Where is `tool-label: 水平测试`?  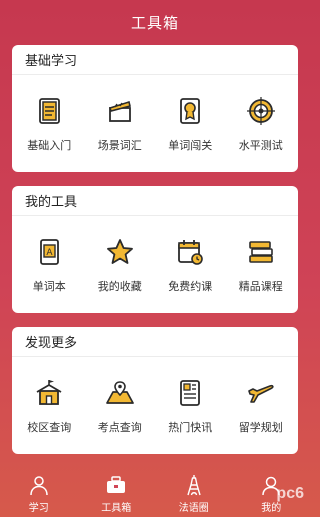 tool-label: 水平测试 is located at coordinates (260, 145).